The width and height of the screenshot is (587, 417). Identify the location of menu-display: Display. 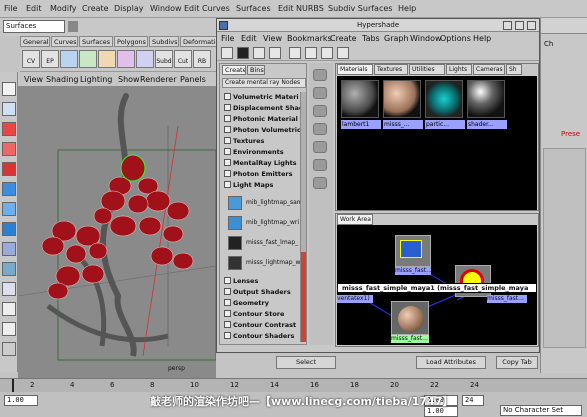
(129, 8).